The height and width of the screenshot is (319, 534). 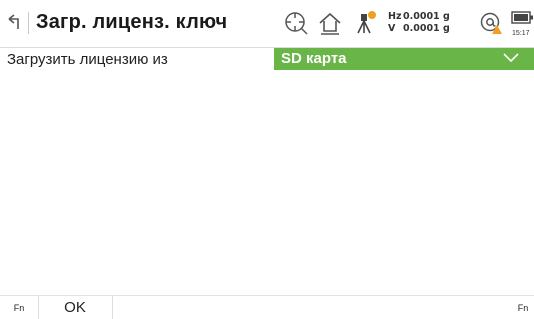 What do you see at coordinates (87, 59) in the screenshot?
I see `load-license-label: Загрузить лицензию из` at bounding box center [87, 59].